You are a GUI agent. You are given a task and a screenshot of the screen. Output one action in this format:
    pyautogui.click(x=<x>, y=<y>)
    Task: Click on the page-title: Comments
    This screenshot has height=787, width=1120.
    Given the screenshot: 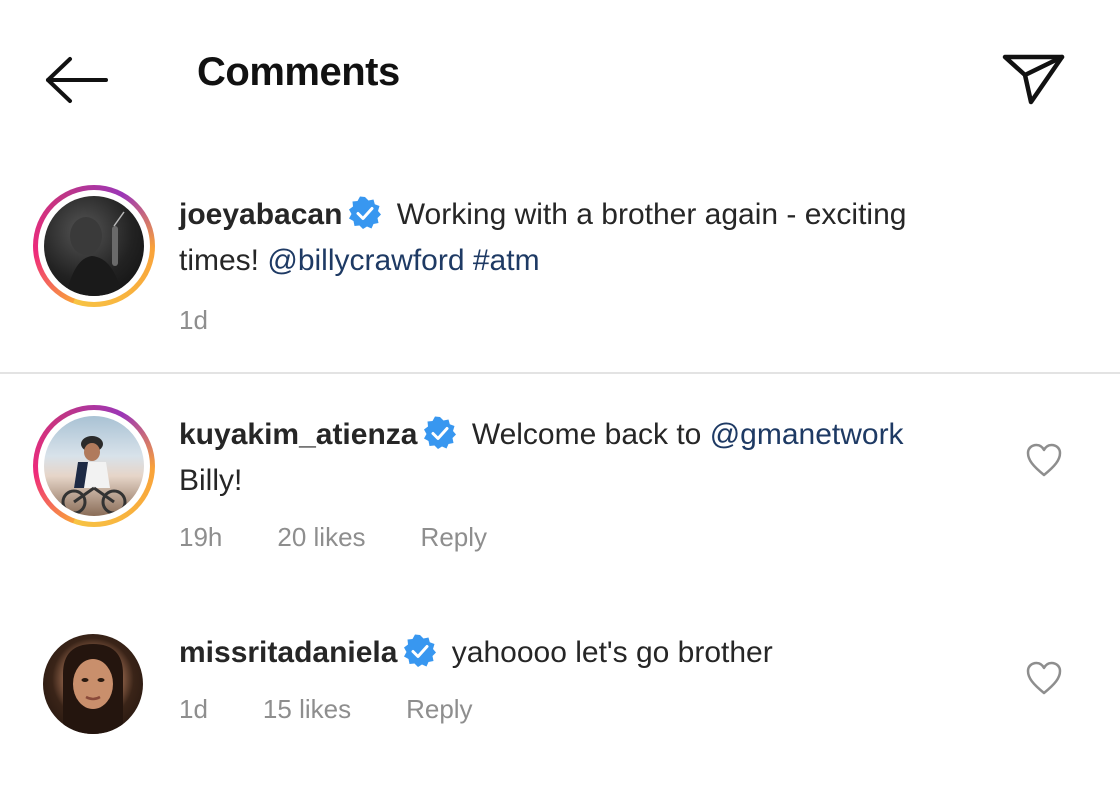 What is the action you would take?
    pyautogui.click(x=298, y=72)
    